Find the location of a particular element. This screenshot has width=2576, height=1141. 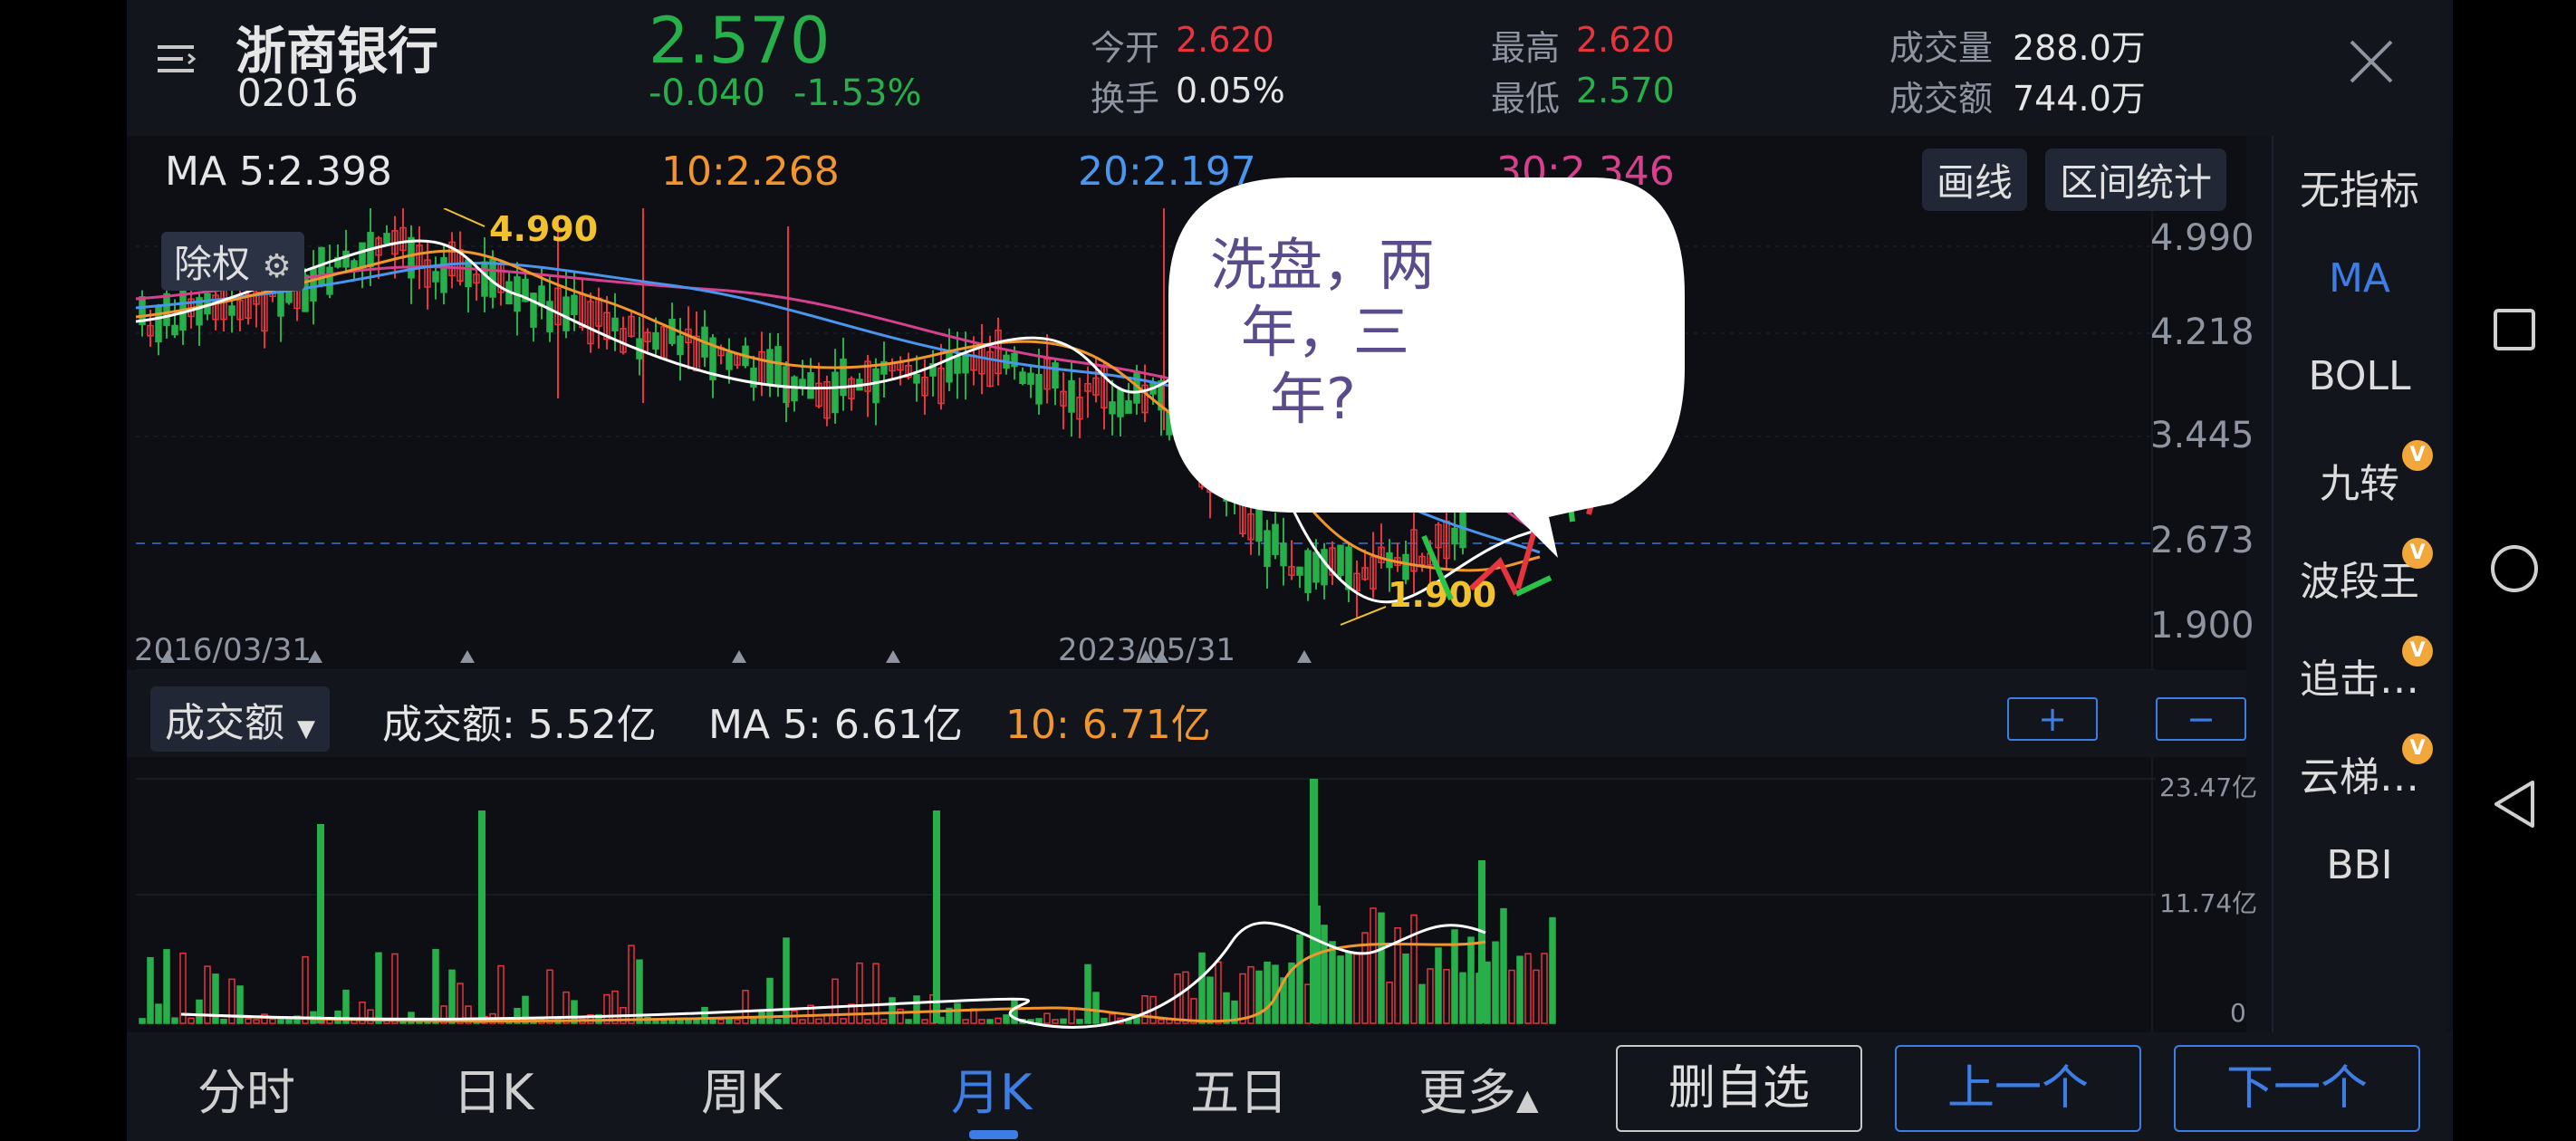

annotation-high: 4.990 is located at coordinates (520, 229).